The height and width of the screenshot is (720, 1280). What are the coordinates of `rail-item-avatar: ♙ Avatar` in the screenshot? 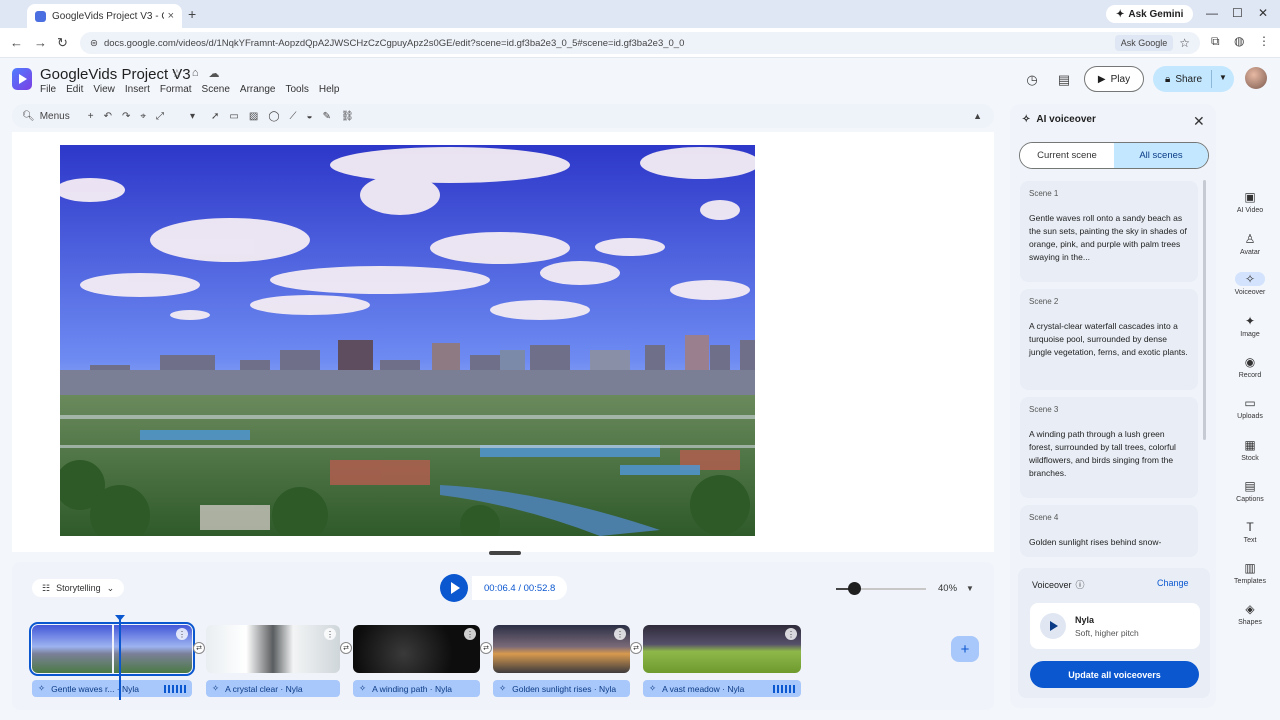 It's located at (1250, 244).